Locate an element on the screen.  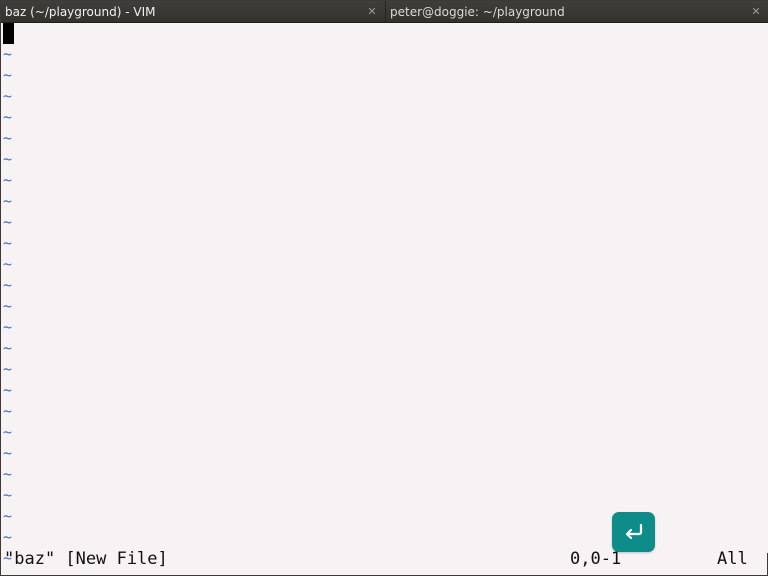
enter-button is located at coordinates (633, 532).